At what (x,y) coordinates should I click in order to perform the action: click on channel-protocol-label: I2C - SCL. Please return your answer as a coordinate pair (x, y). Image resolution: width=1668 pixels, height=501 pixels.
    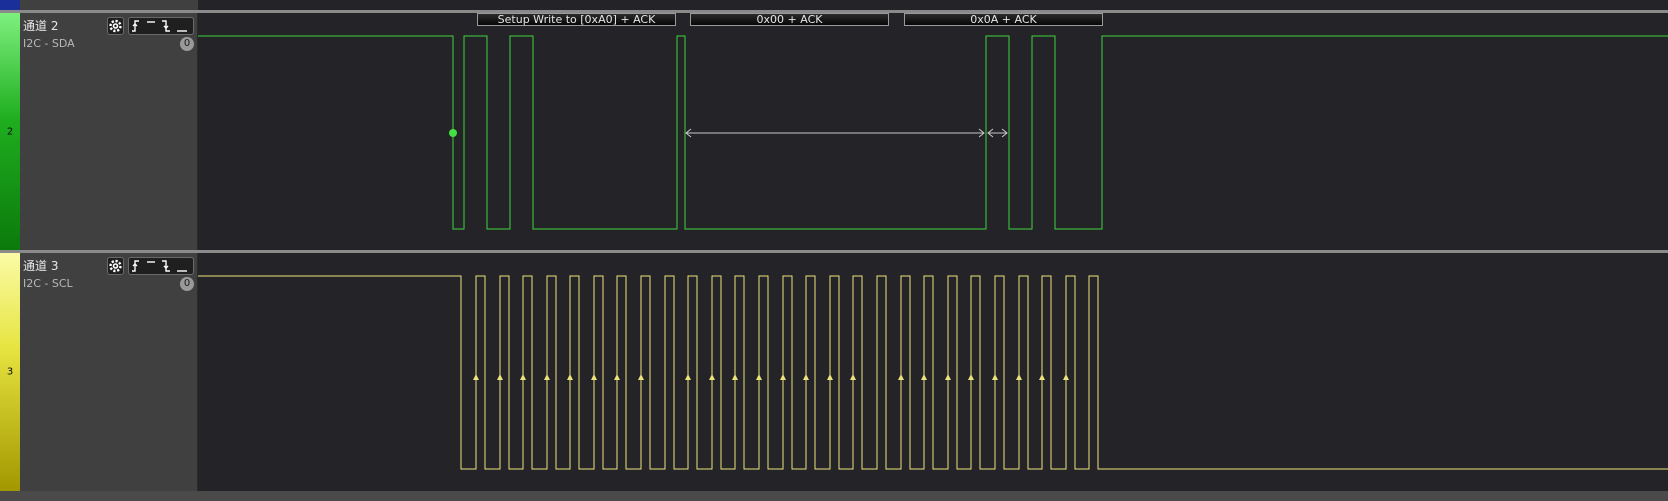
    Looking at the image, I should click on (48, 283).